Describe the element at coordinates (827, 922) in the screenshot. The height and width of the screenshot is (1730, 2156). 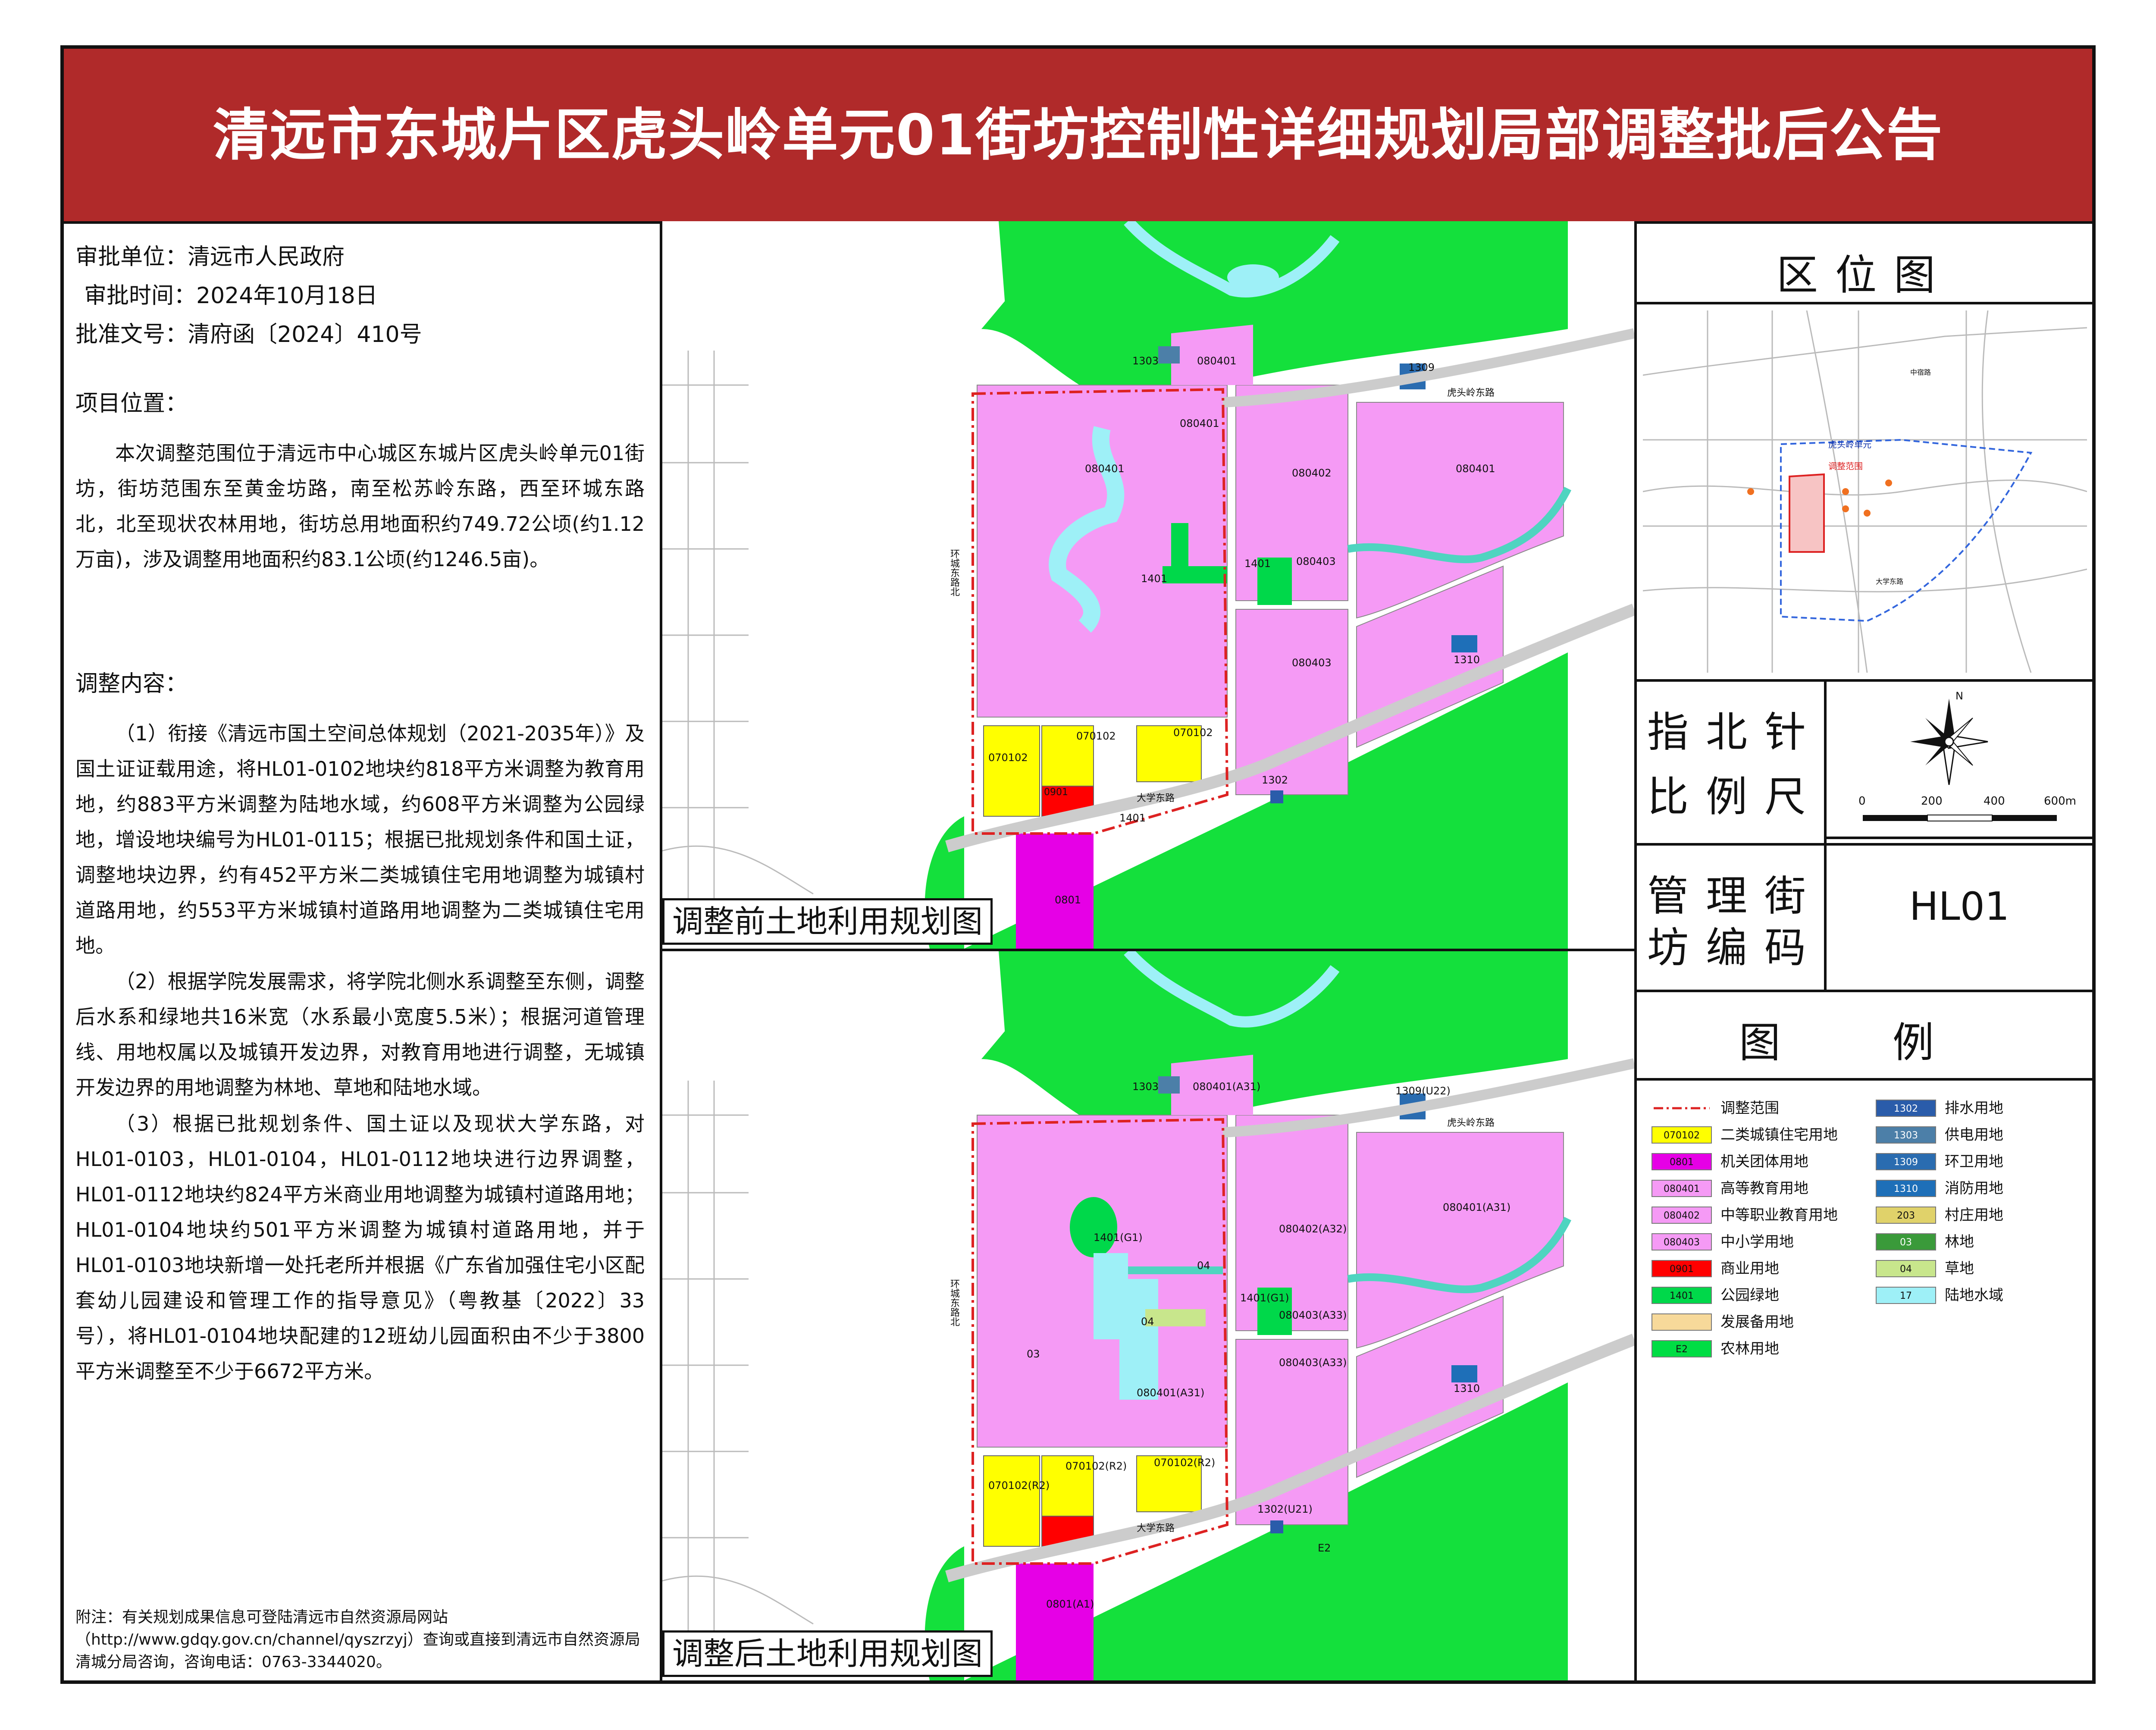
I see `before-map-label: 调整前土地利用规划图` at that location.